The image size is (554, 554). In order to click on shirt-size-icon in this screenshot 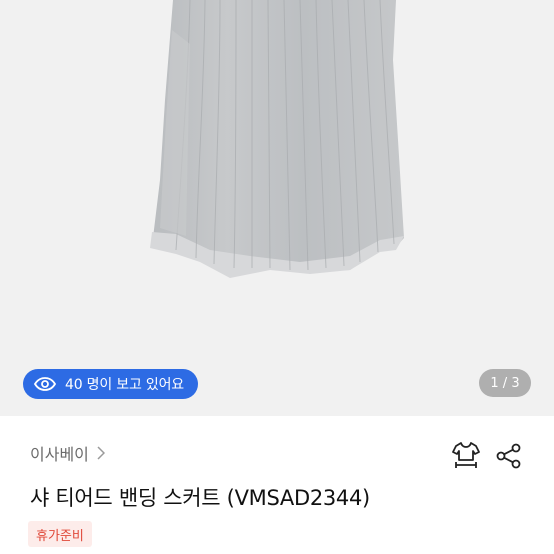, I will do `click(466, 455)`.